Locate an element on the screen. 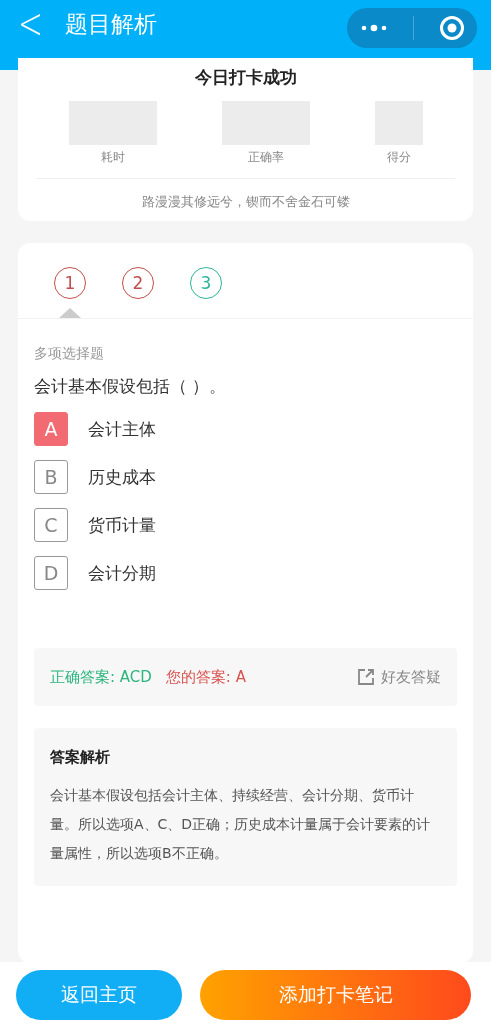 The height and width of the screenshot is (1026, 491). stat-label: 正确率 is located at coordinates (265, 157).